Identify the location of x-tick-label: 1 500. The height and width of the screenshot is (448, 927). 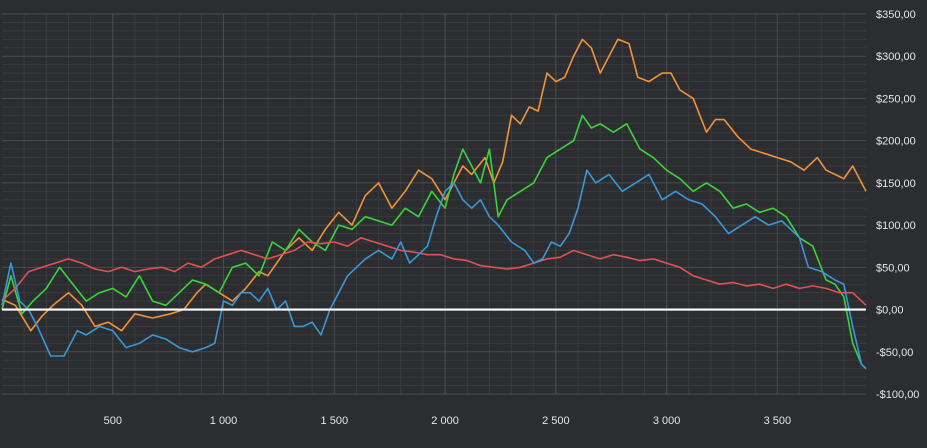
(335, 421).